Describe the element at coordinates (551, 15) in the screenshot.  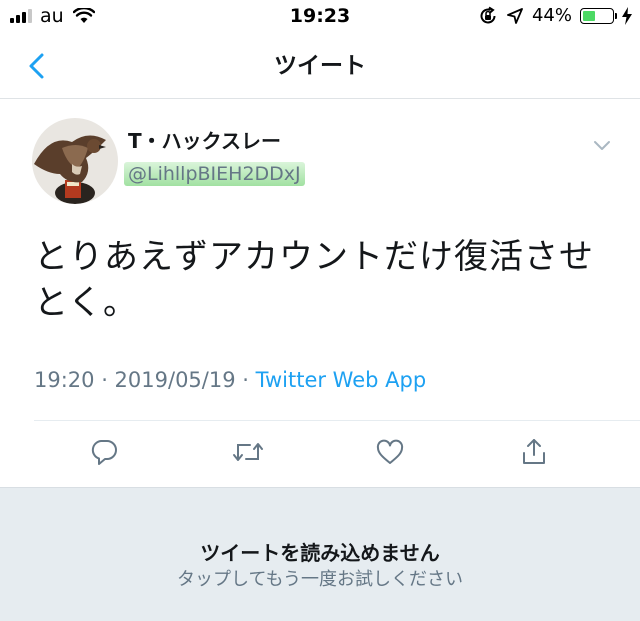
I see `battery-percent: 44%` at that location.